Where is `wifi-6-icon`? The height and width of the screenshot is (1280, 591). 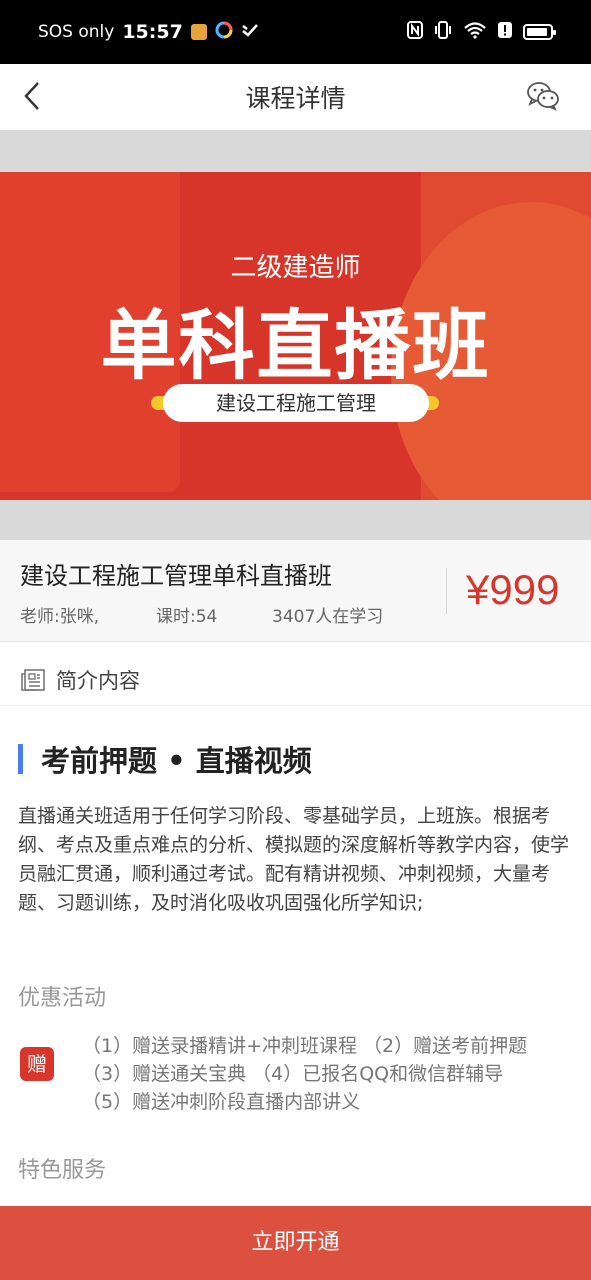
wifi-6-icon is located at coordinates (475, 32).